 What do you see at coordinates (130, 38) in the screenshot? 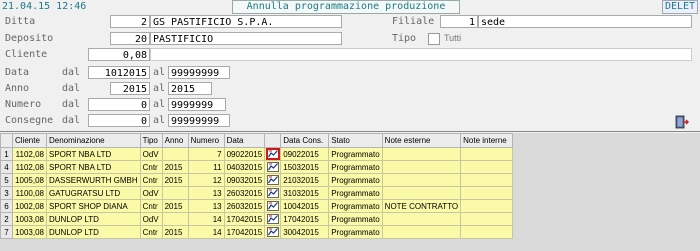
I see `deposito-code-field: 20` at bounding box center [130, 38].